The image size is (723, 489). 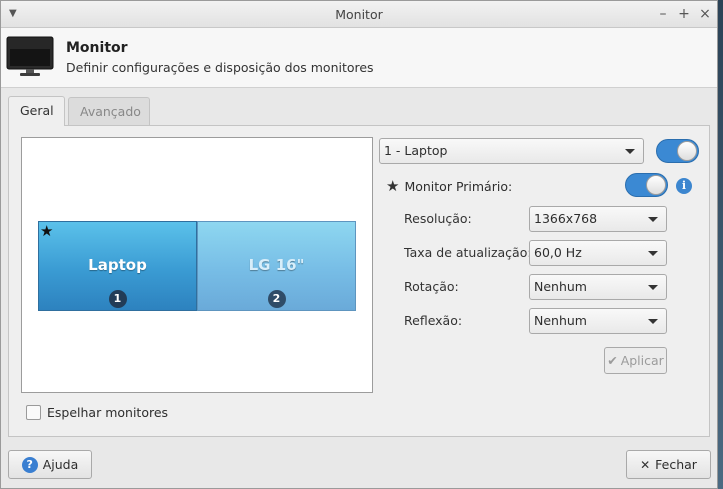 I want to click on apply-button: ✔ Aplicar, so click(x=635, y=360).